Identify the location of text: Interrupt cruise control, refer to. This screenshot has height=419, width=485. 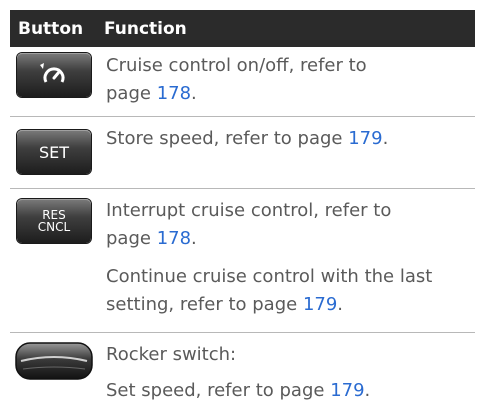
(249, 210).